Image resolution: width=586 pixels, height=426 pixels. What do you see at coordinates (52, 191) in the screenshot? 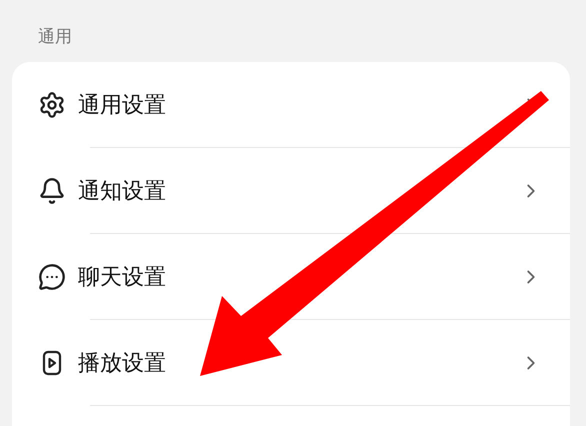
I see `bell-icon` at bounding box center [52, 191].